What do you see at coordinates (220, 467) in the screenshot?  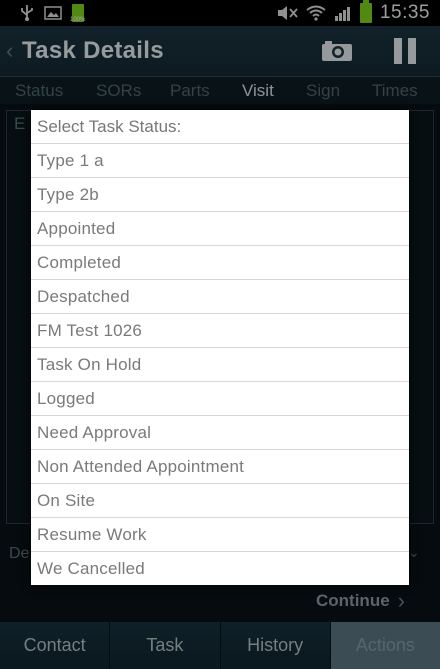 I see `option-non-attended-appointment: Non Attended Appointment` at bounding box center [220, 467].